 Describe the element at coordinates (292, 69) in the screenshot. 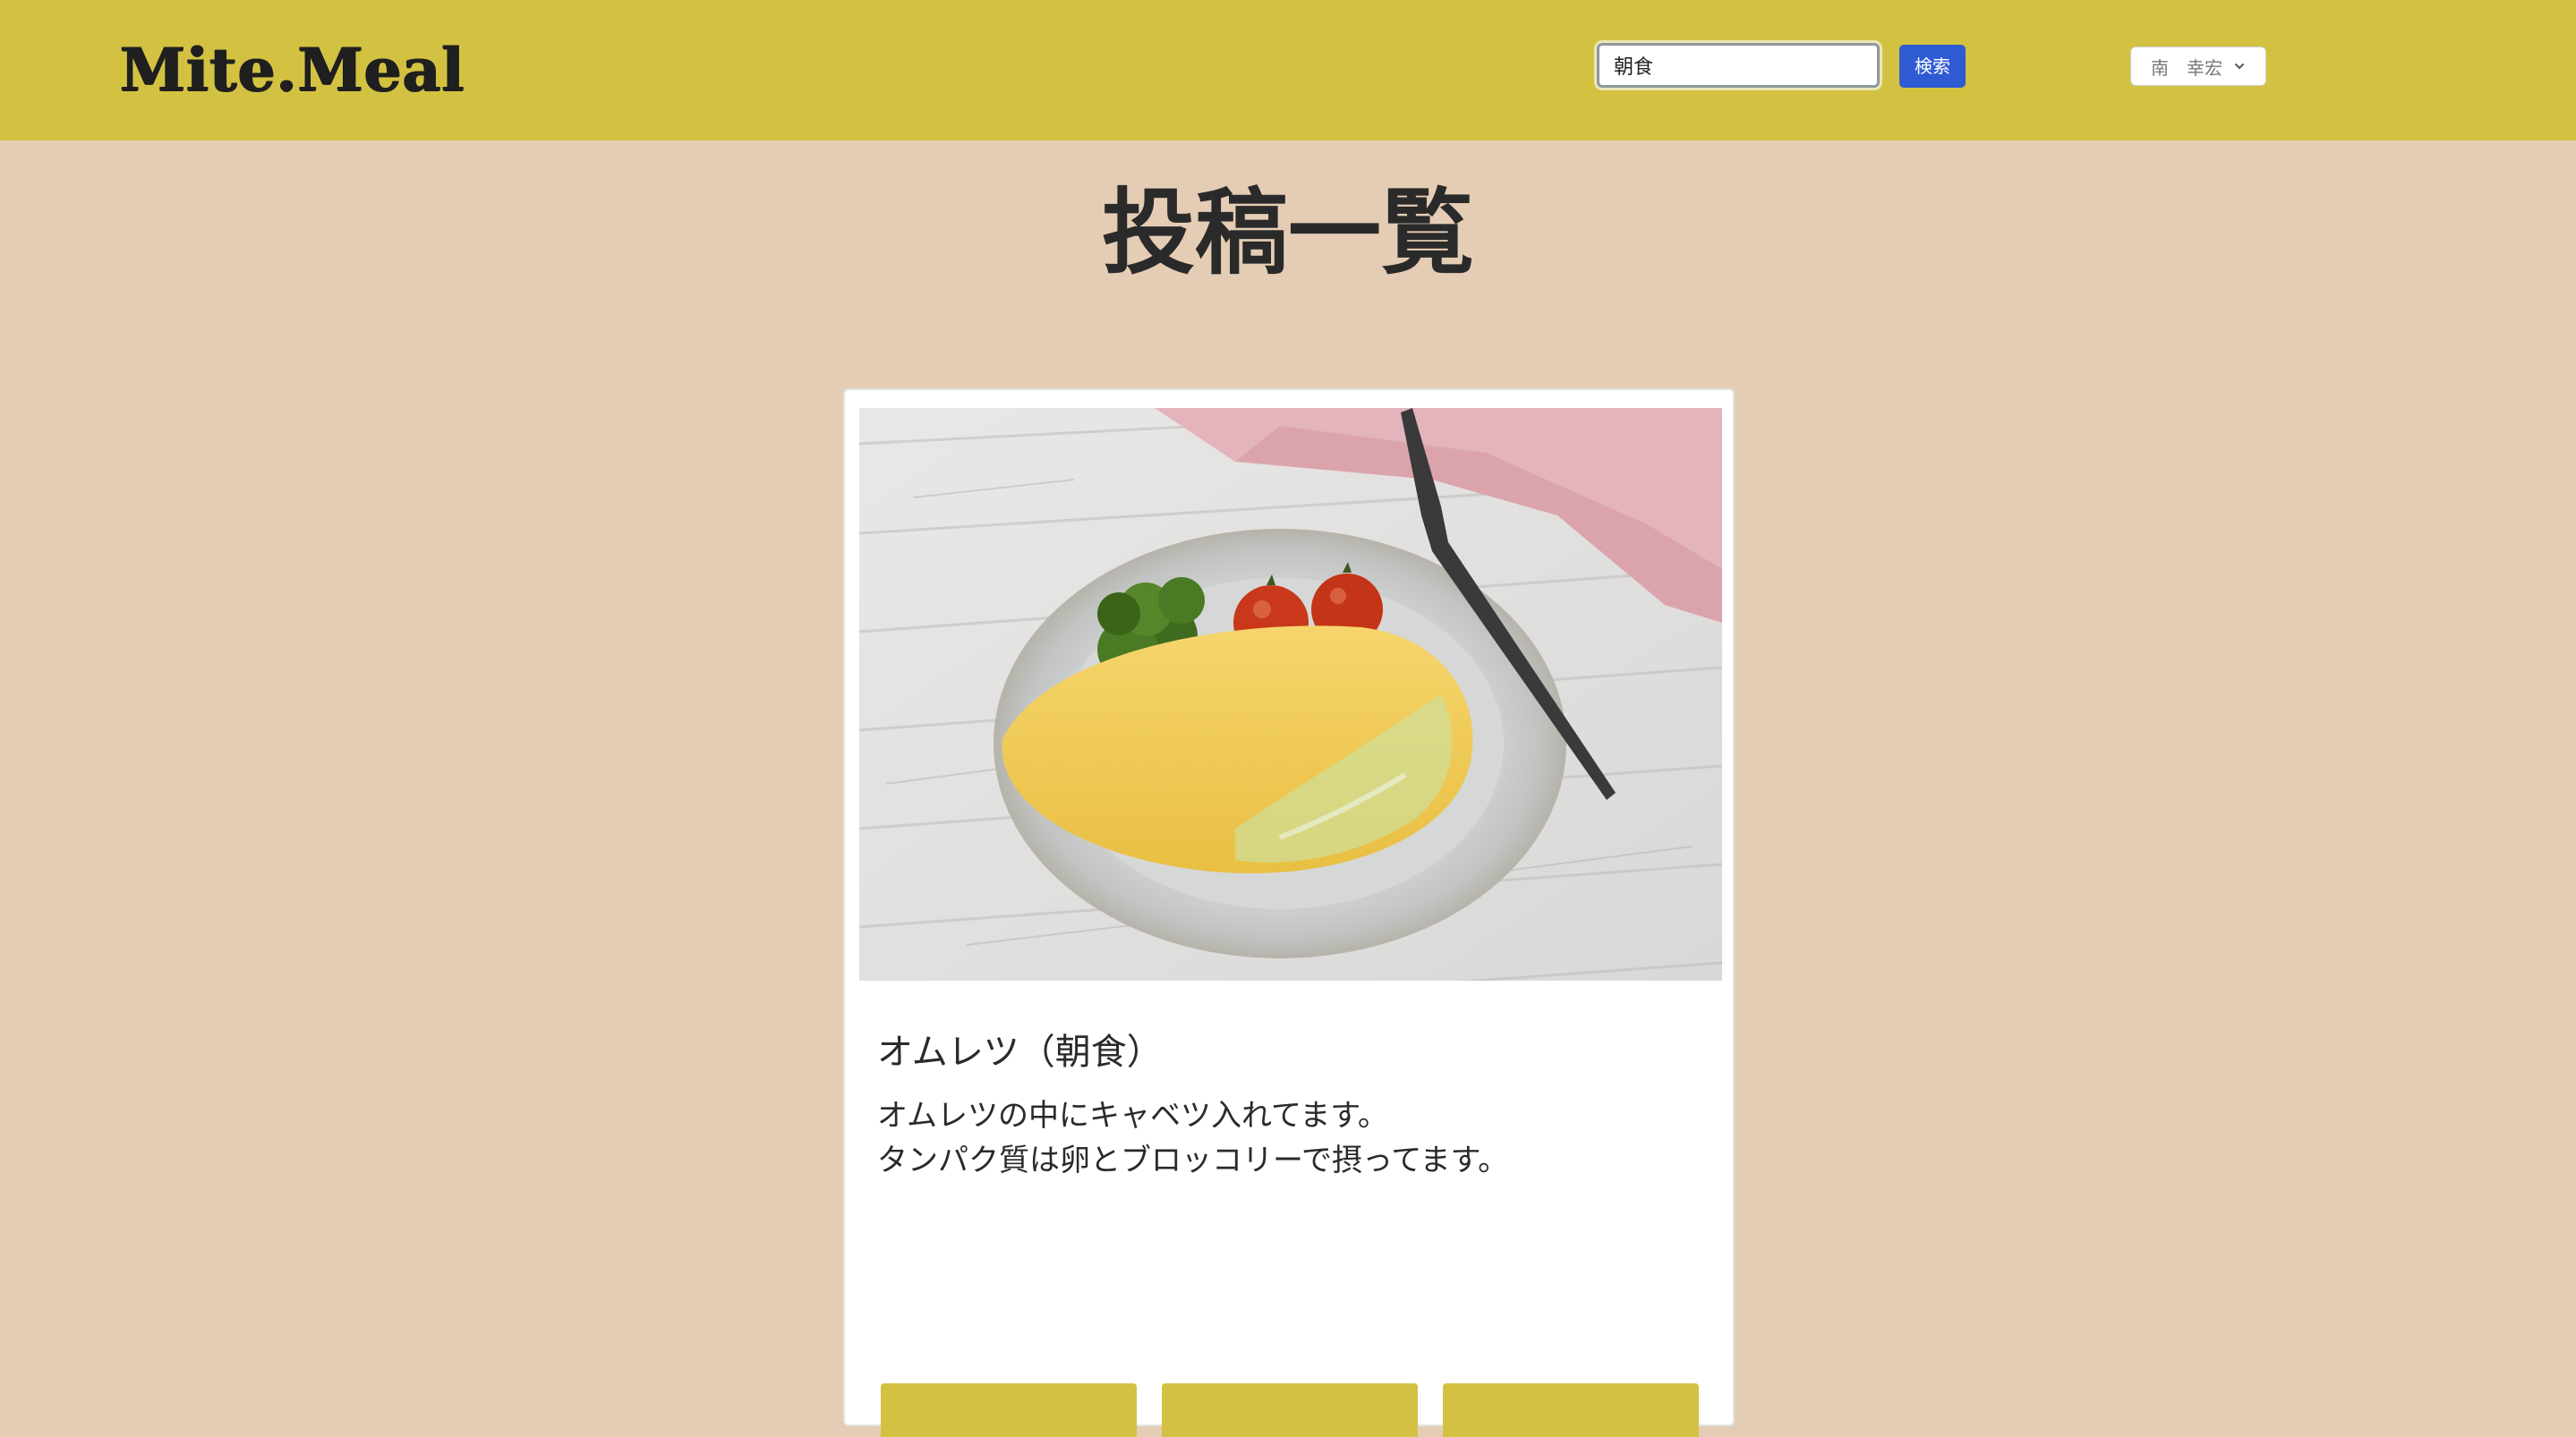

I see `site-logo: Mite.Meal` at that location.